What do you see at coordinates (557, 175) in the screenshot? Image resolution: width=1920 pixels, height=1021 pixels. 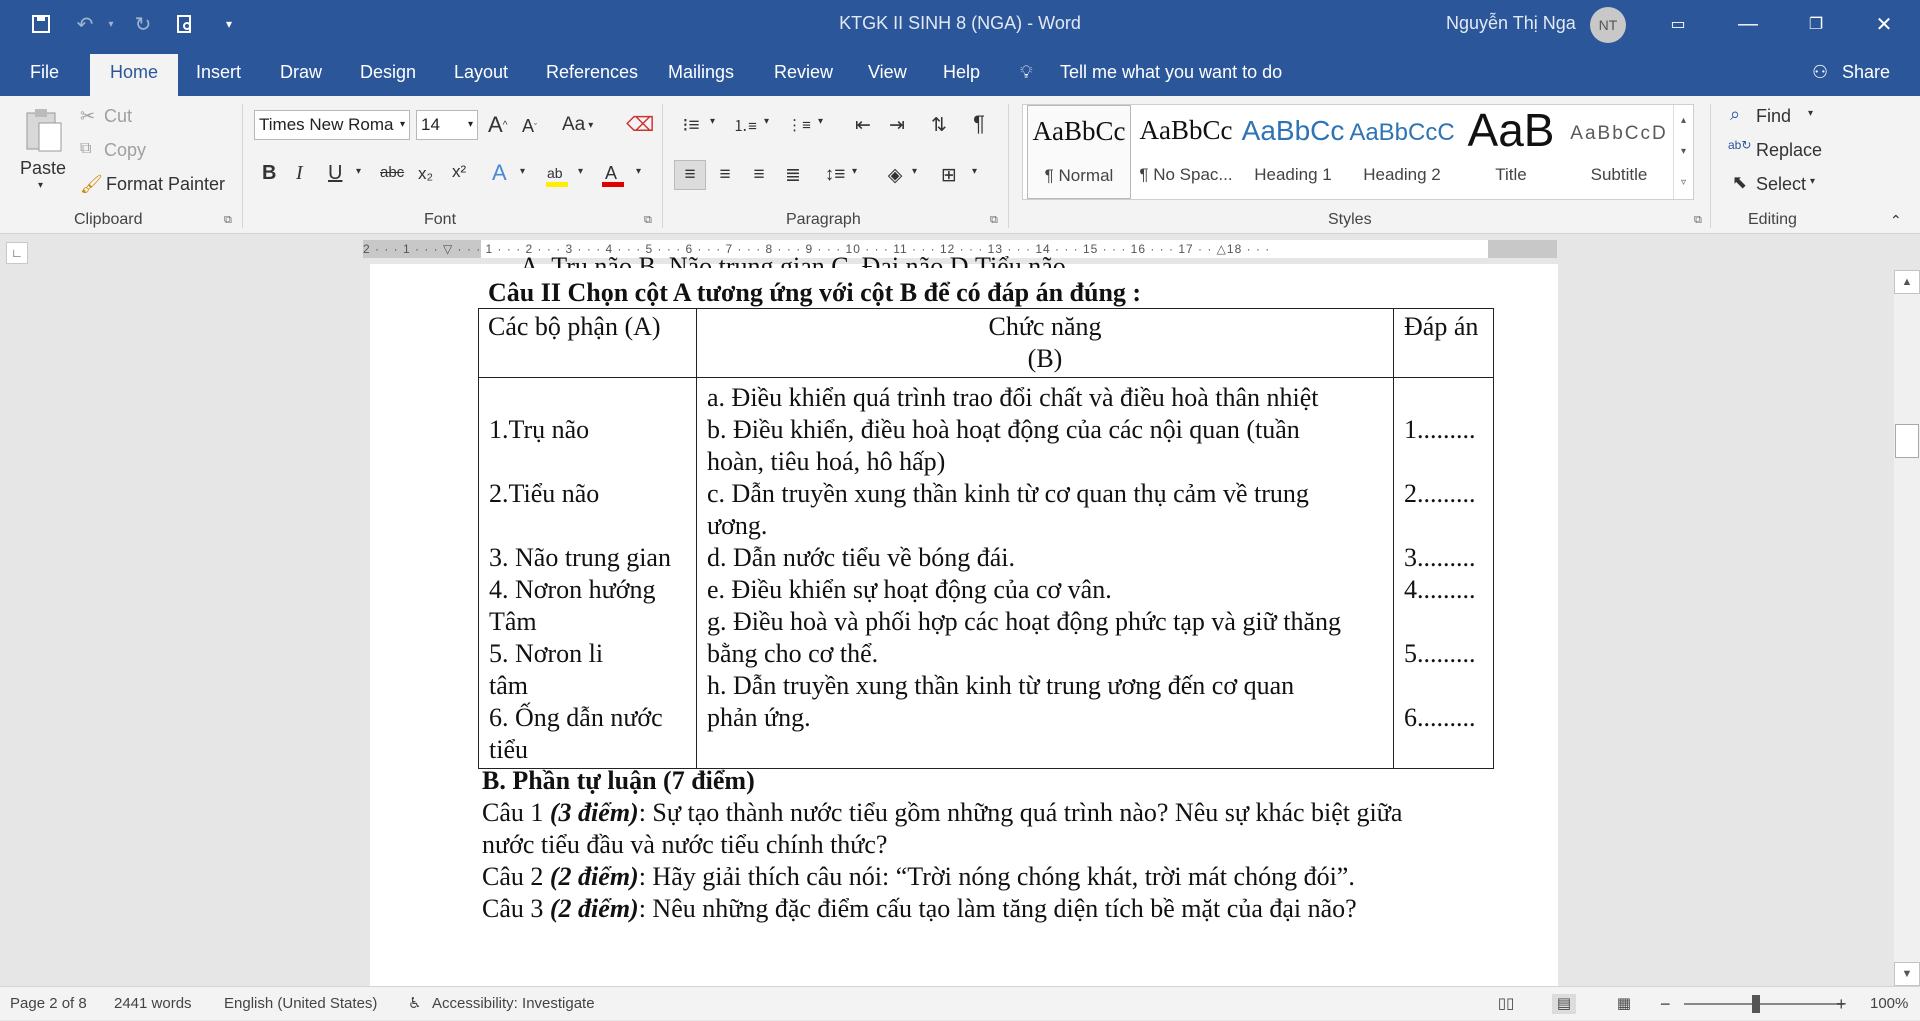 I see `highlight-color-icon: ab` at bounding box center [557, 175].